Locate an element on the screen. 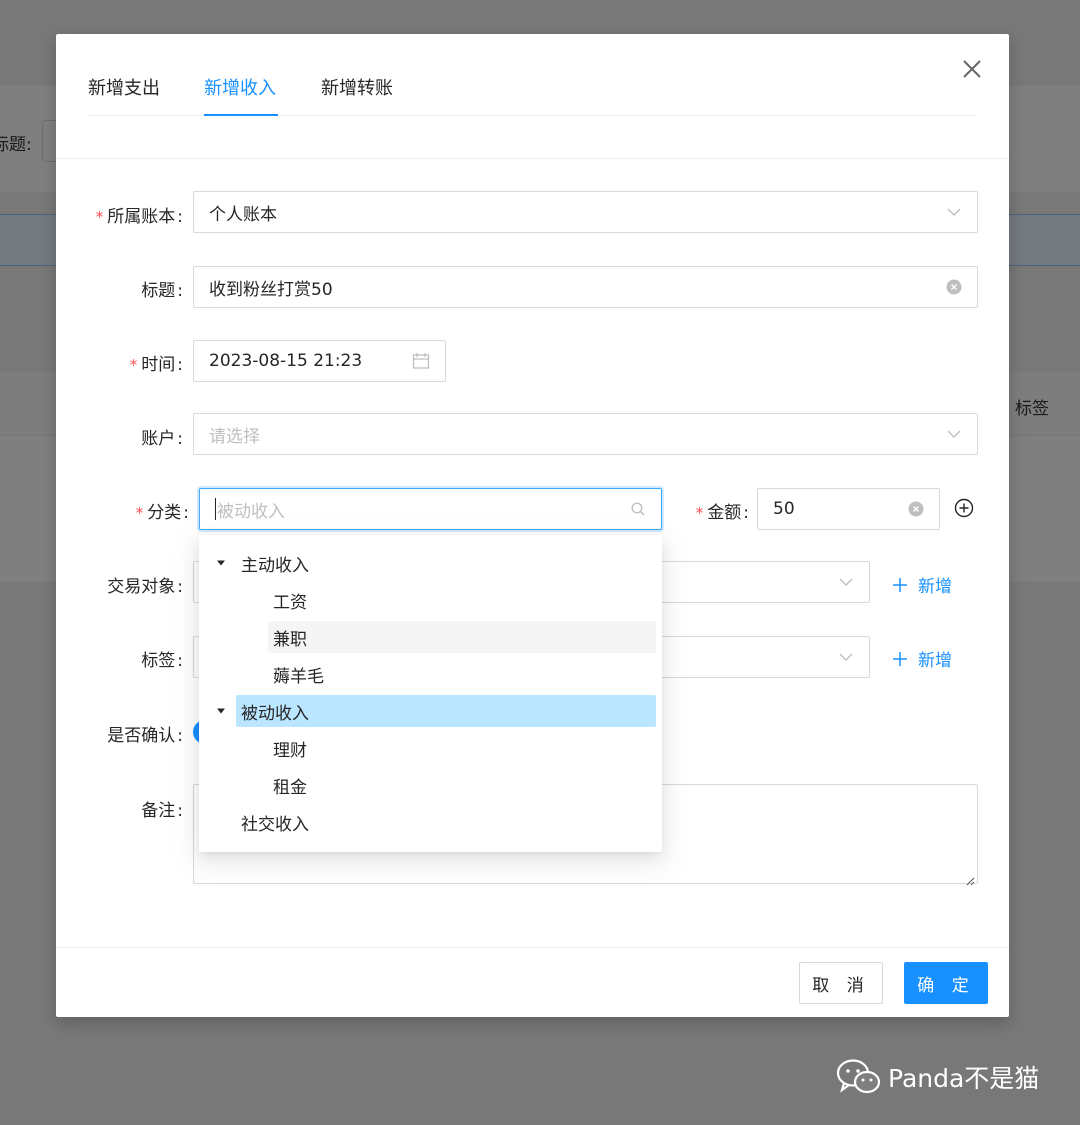 The height and width of the screenshot is (1125, 1080). time-label: * 时间: is located at coordinates (156, 365).